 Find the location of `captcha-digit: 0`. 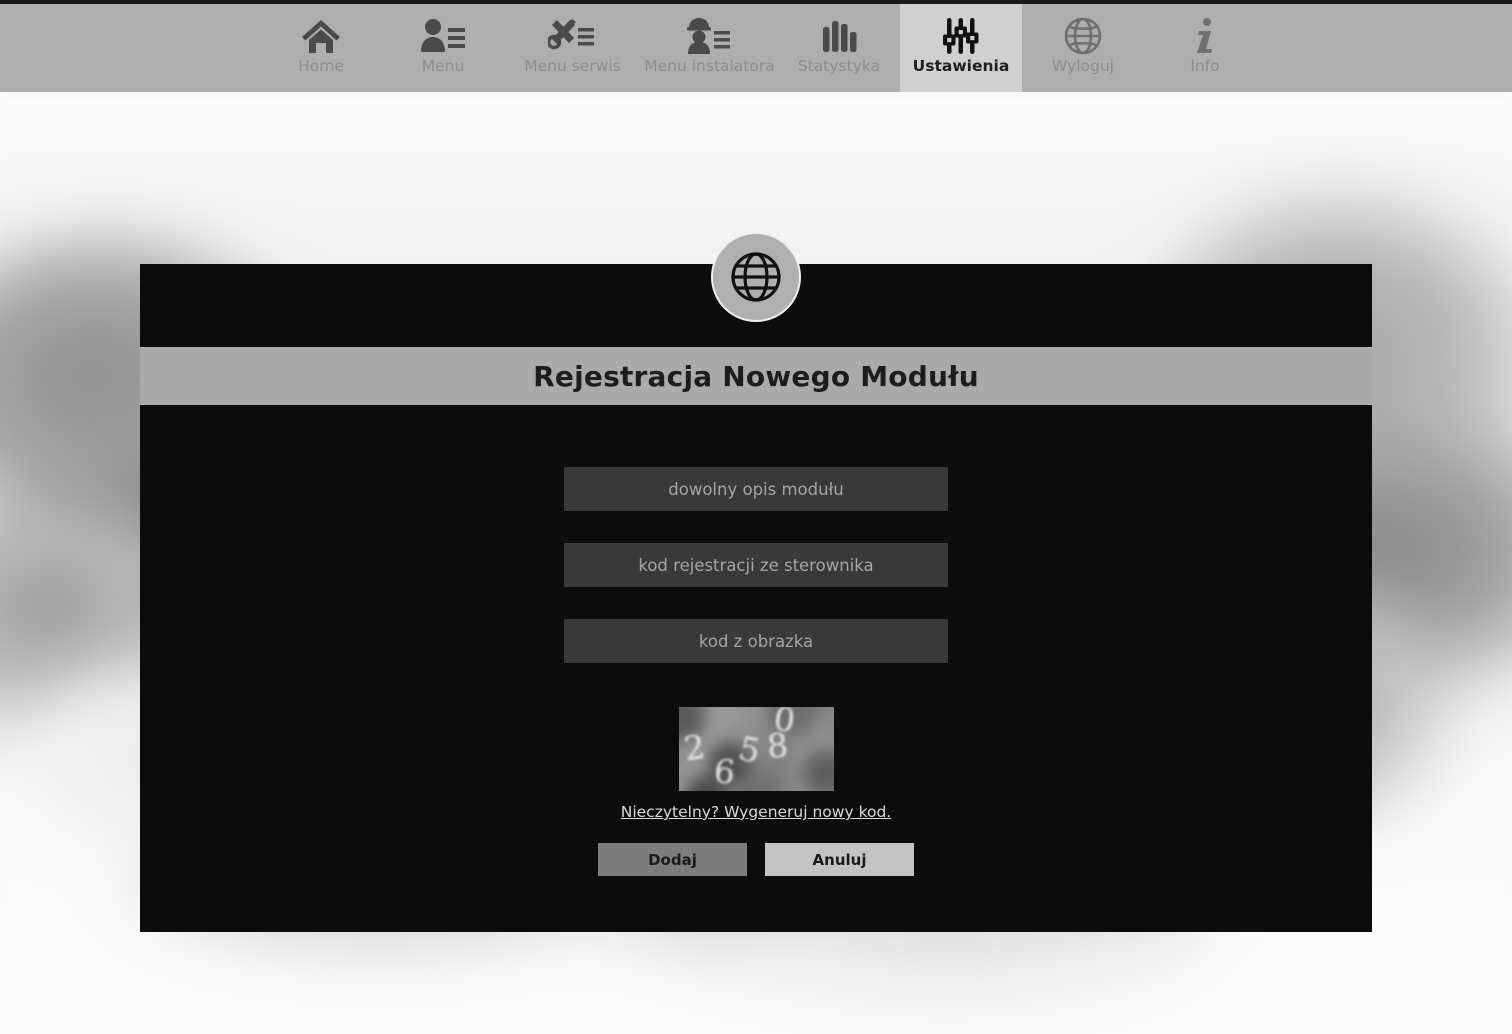

captcha-digit: 0 is located at coordinates (784, 724).